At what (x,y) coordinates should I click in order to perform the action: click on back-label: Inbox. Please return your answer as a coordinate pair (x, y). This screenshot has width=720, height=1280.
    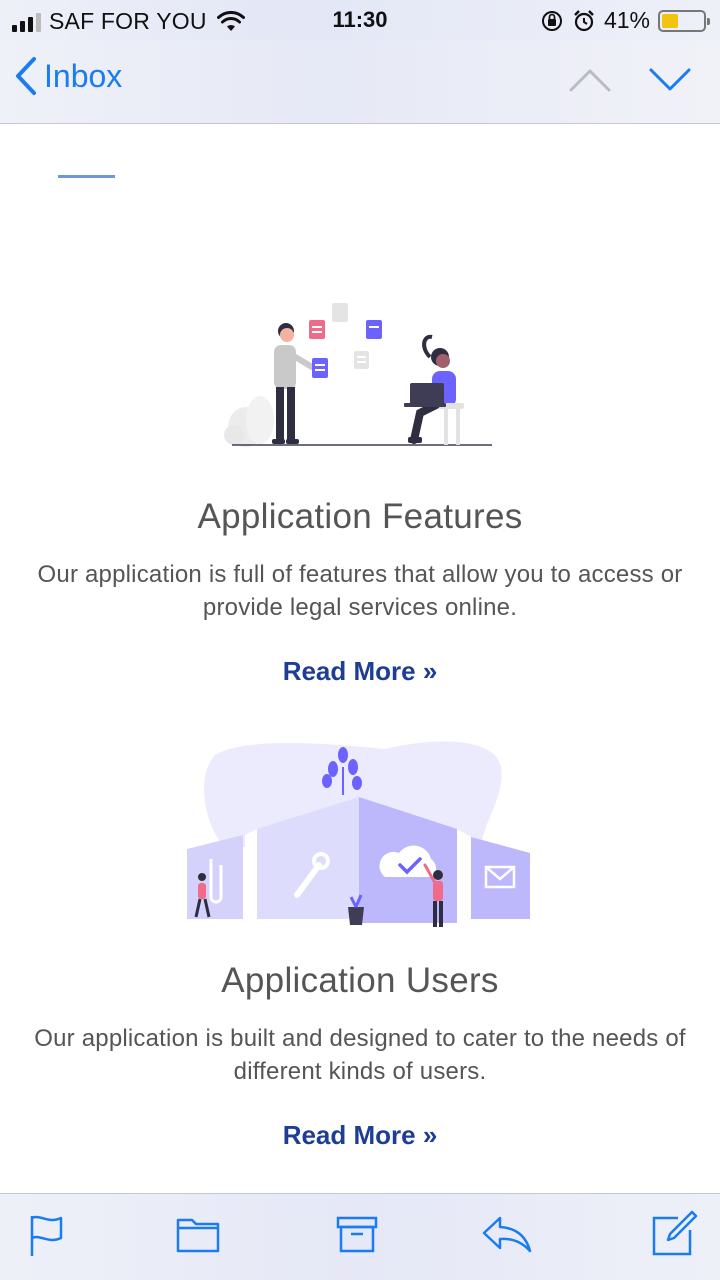
    Looking at the image, I should click on (83, 75).